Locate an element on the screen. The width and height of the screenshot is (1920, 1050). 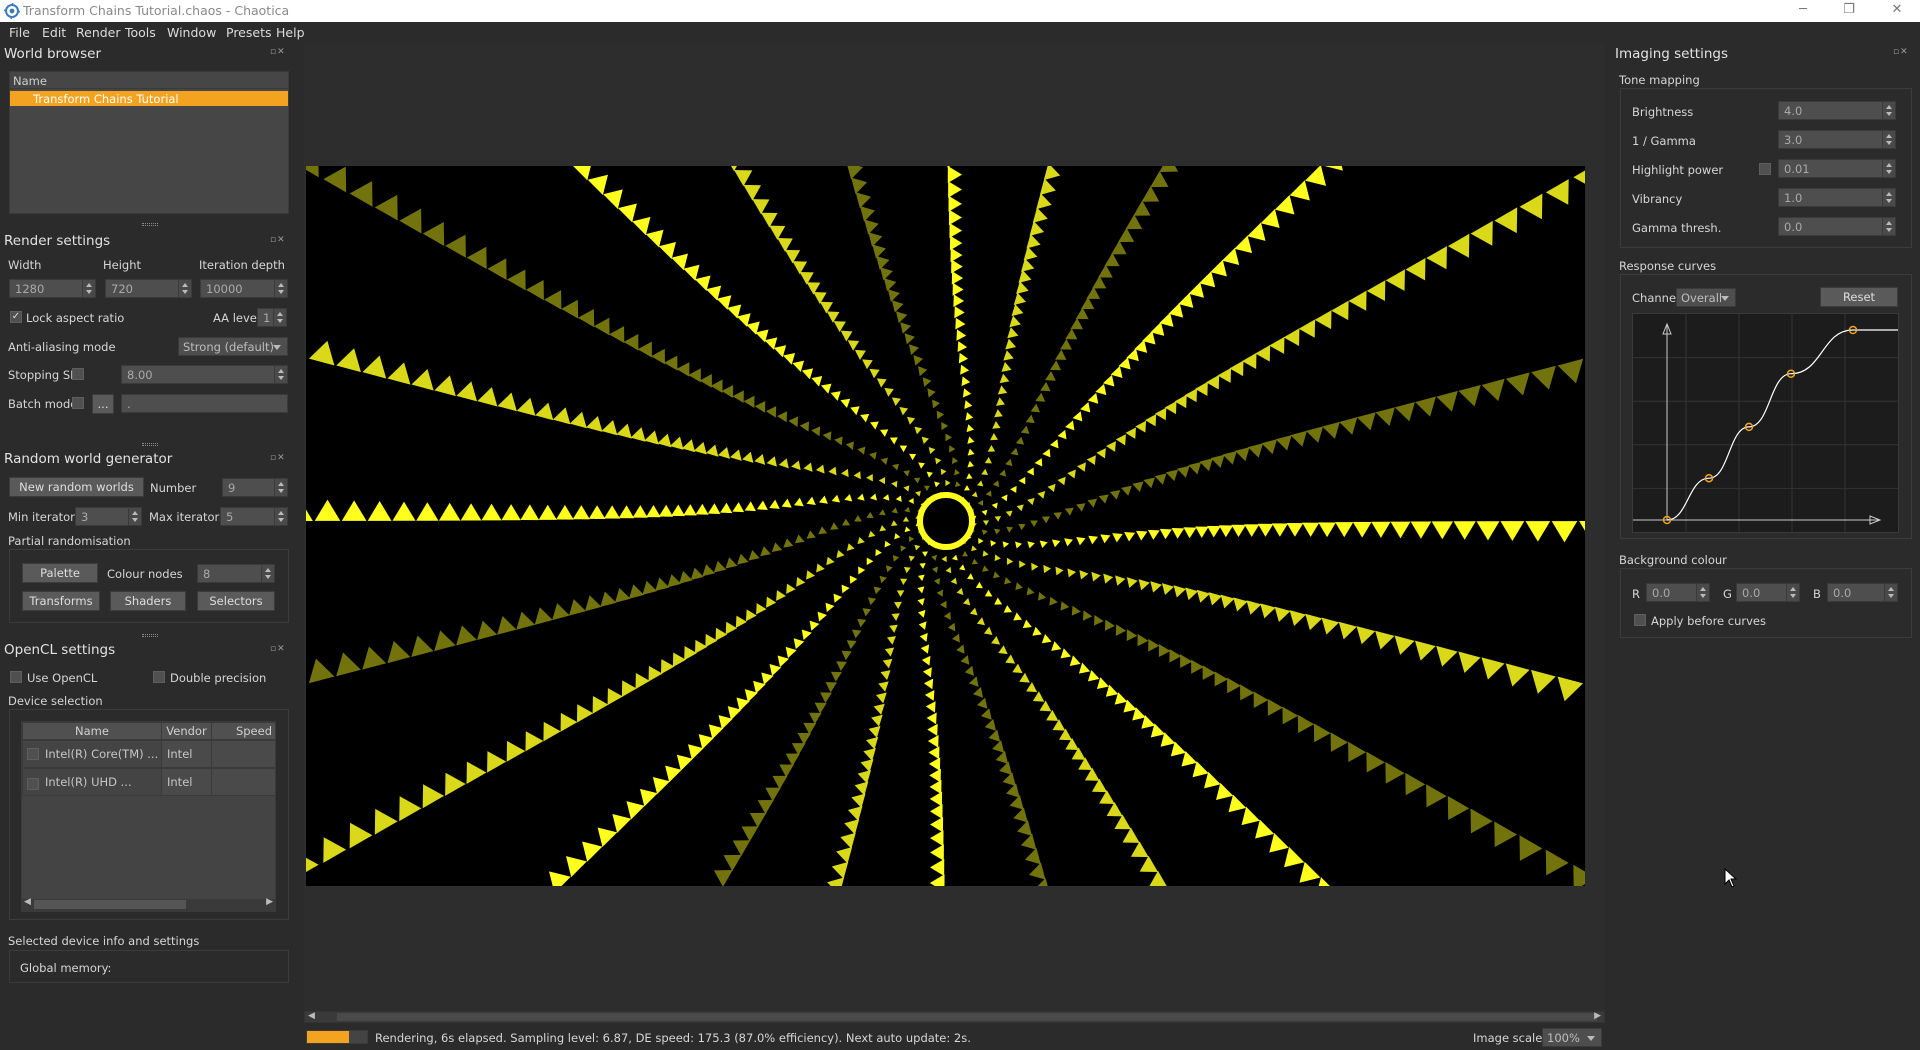
aa-mode-label: Anti-aliasing mode is located at coordinates (62, 347).